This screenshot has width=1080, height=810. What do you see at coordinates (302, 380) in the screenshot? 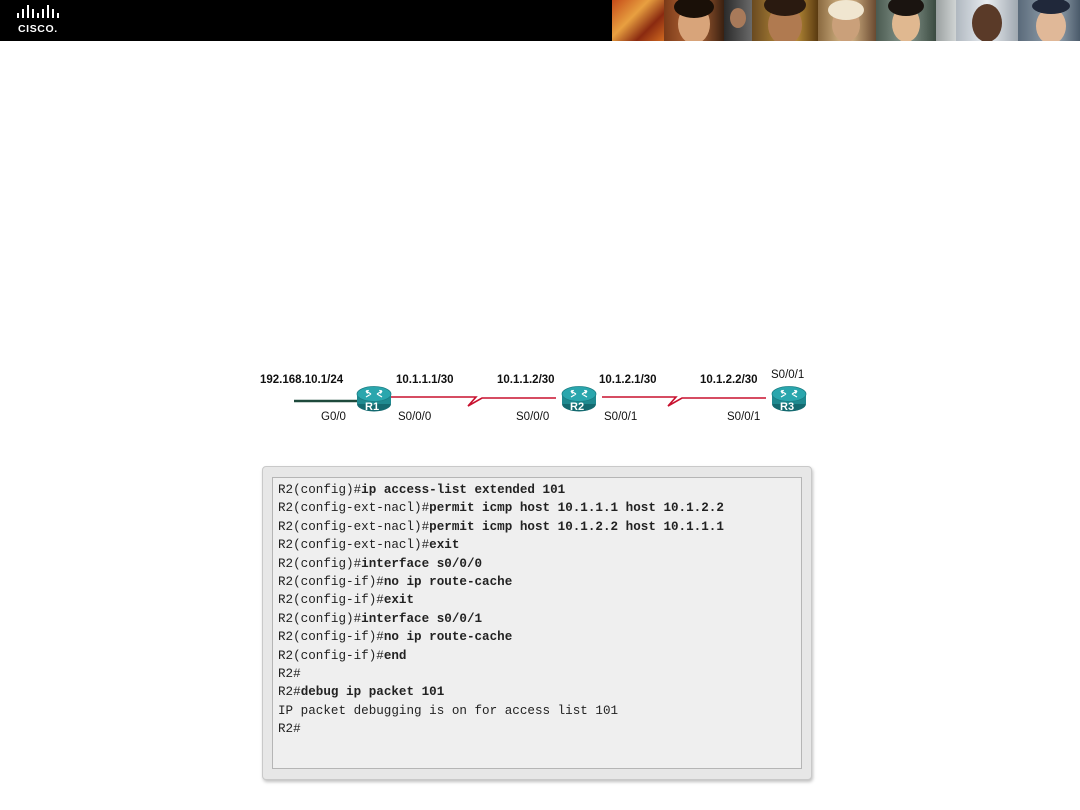
I see `lan-address-label: 192.168.10.1/24` at bounding box center [302, 380].